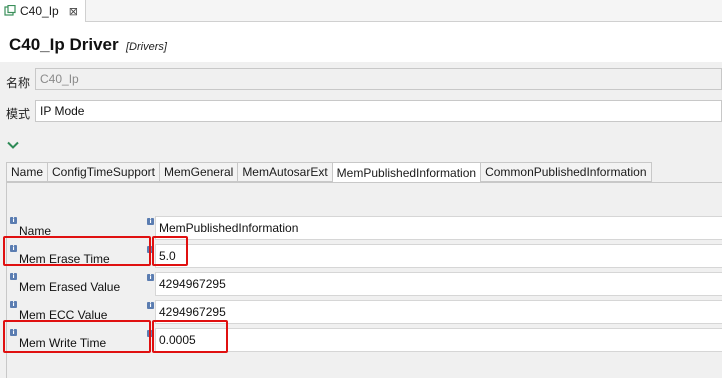 This screenshot has width=722, height=378. Describe the element at coordinates (438, 340) in the screenshot. I see `property-value-field: 0.0005` at that location.